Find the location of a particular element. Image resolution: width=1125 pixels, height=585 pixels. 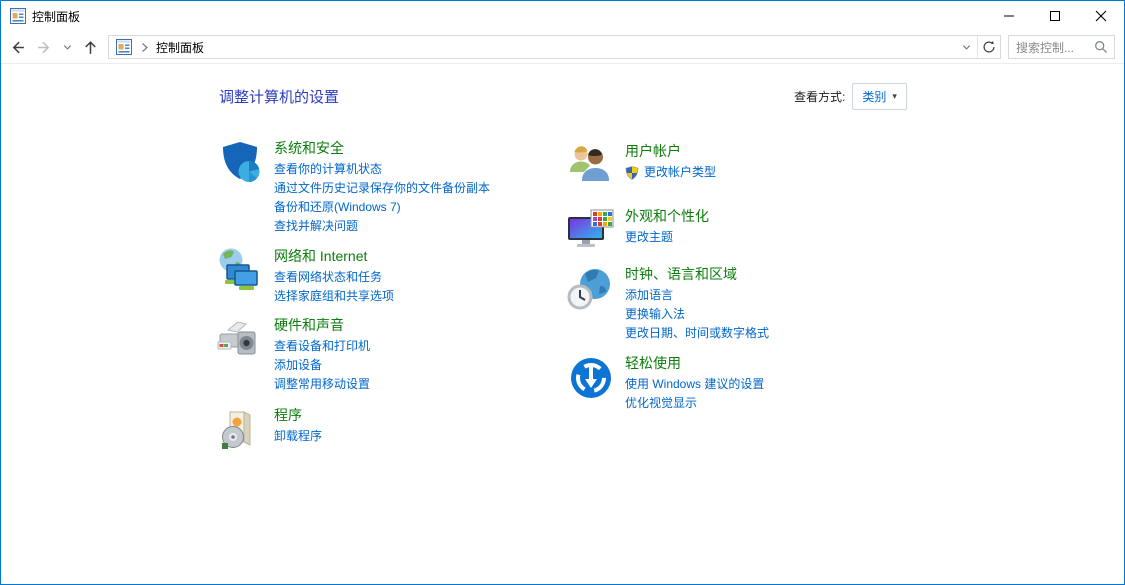

view-by-value: 类别 is located at coordinates (874, 97).